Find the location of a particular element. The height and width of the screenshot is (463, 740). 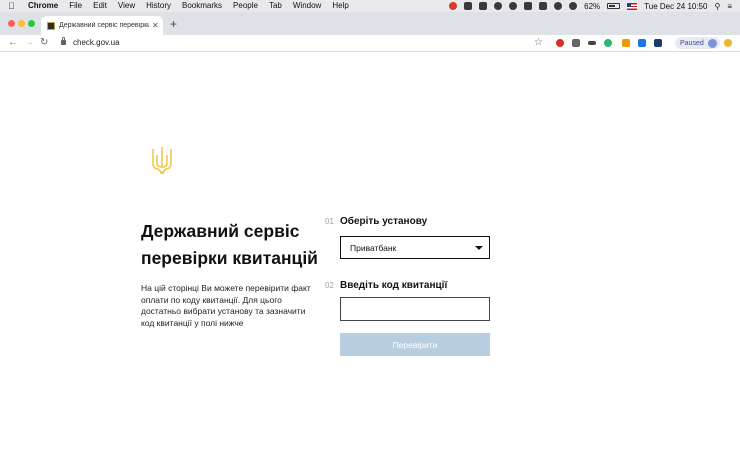

menu-app-chrome: Chrome is located at coordinates (43, 6).